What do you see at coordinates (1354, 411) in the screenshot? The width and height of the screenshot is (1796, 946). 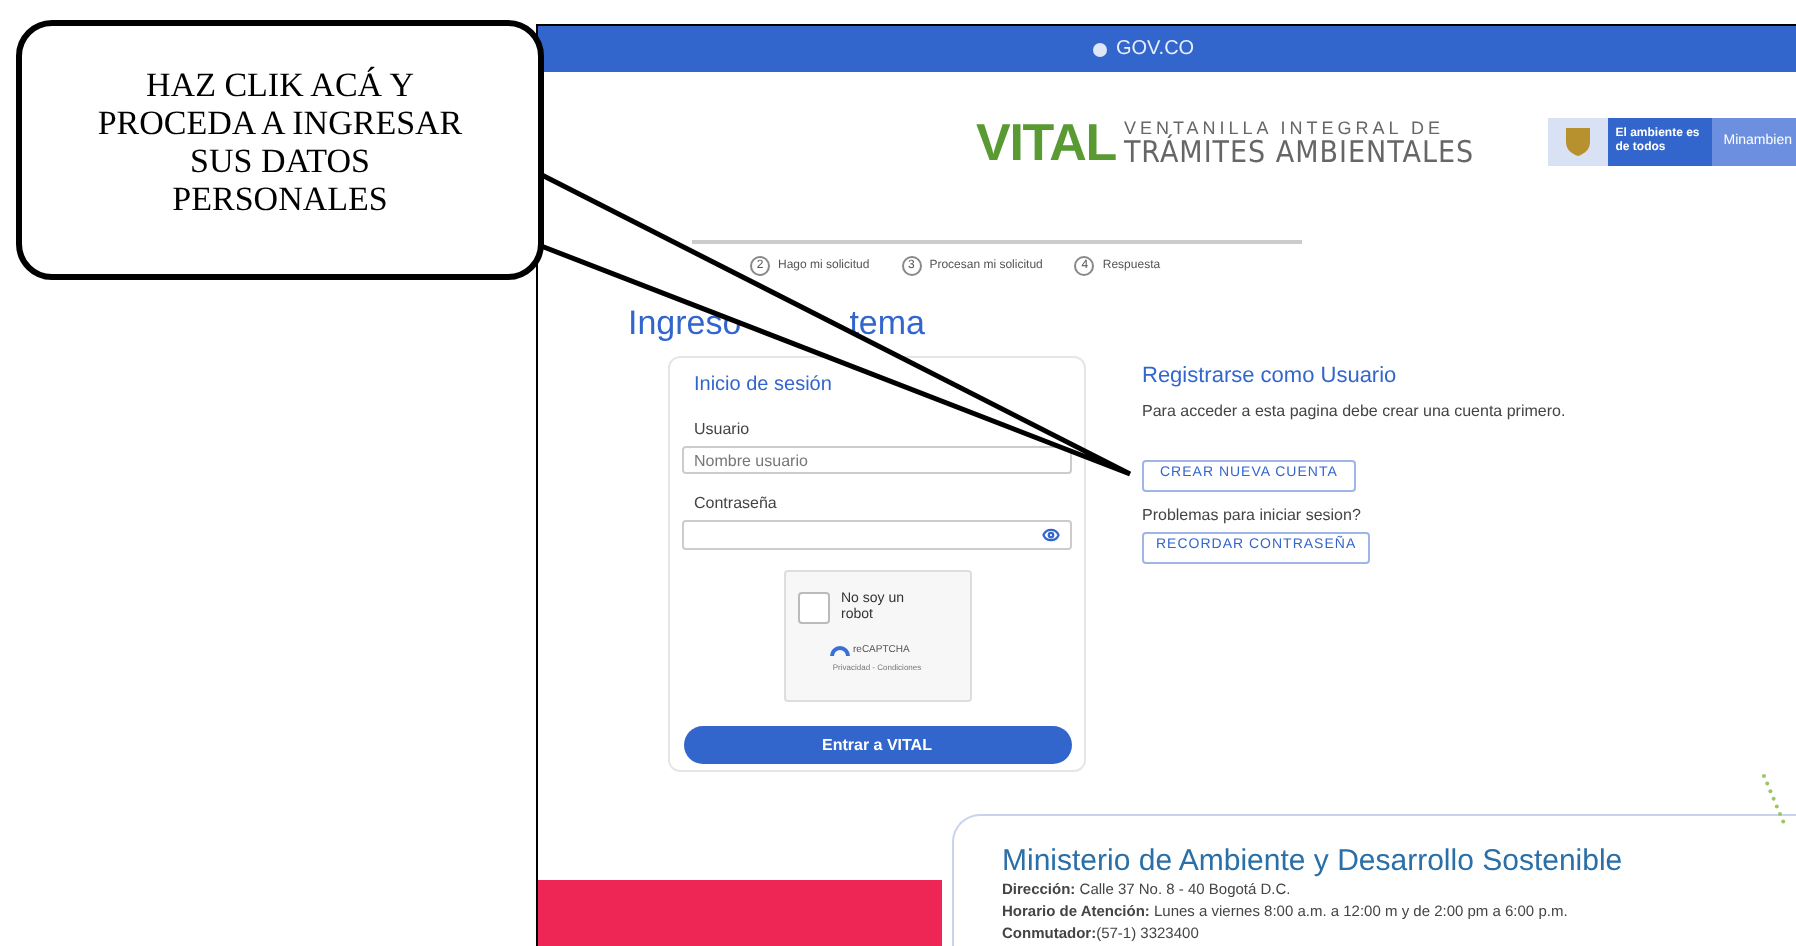 I see `register-text: Para acceder a esta pagina debe crear una cuenta primero.` at bounding box center [1354, 411].